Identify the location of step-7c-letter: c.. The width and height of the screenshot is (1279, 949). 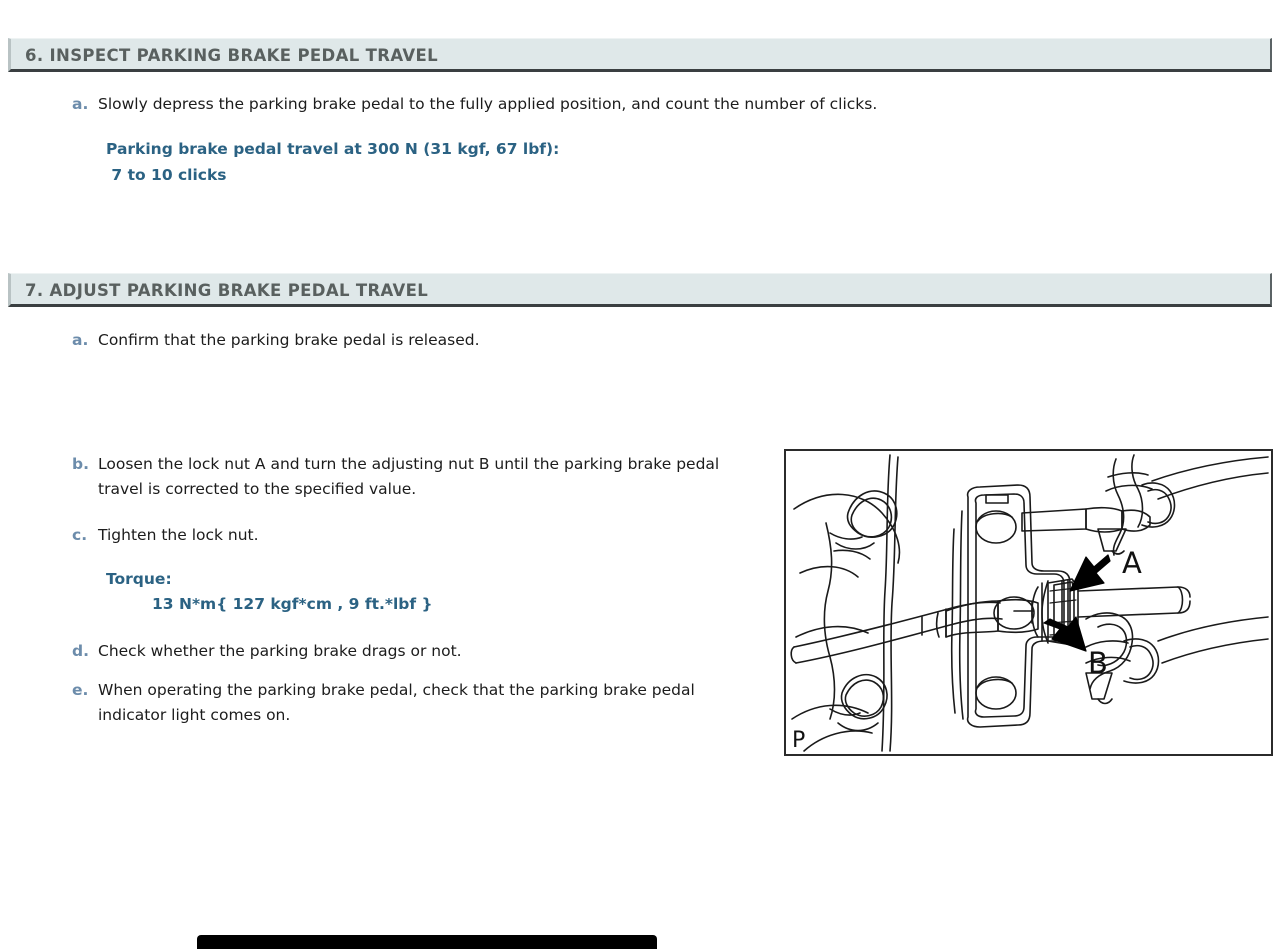
(80, 535).